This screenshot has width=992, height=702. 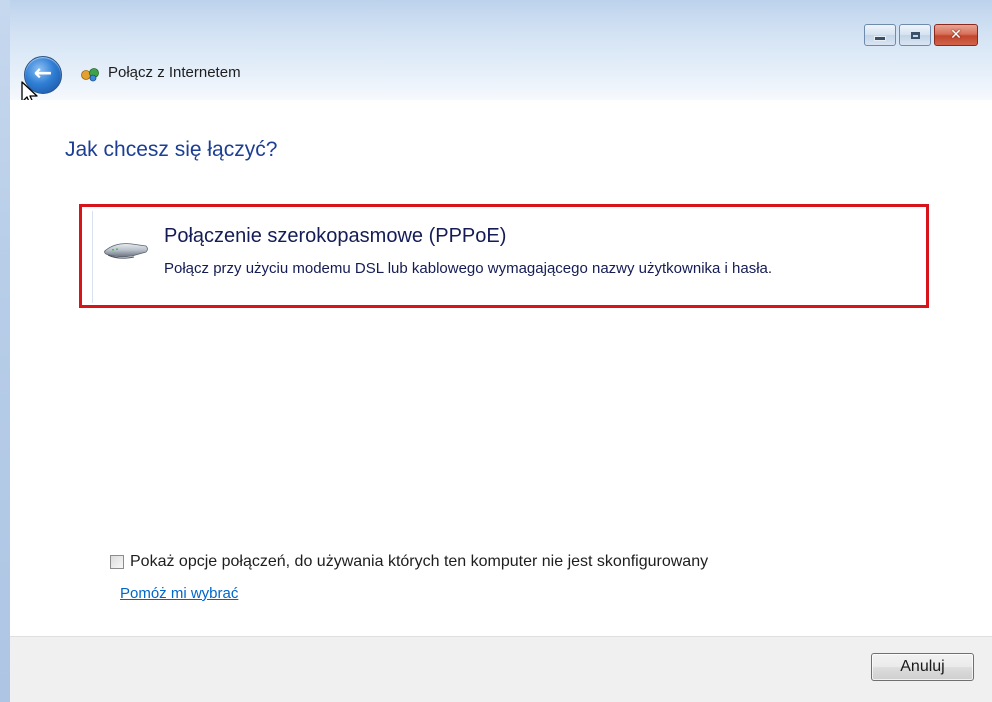 I want to click on maximize-button, so click(x=915, y=35).